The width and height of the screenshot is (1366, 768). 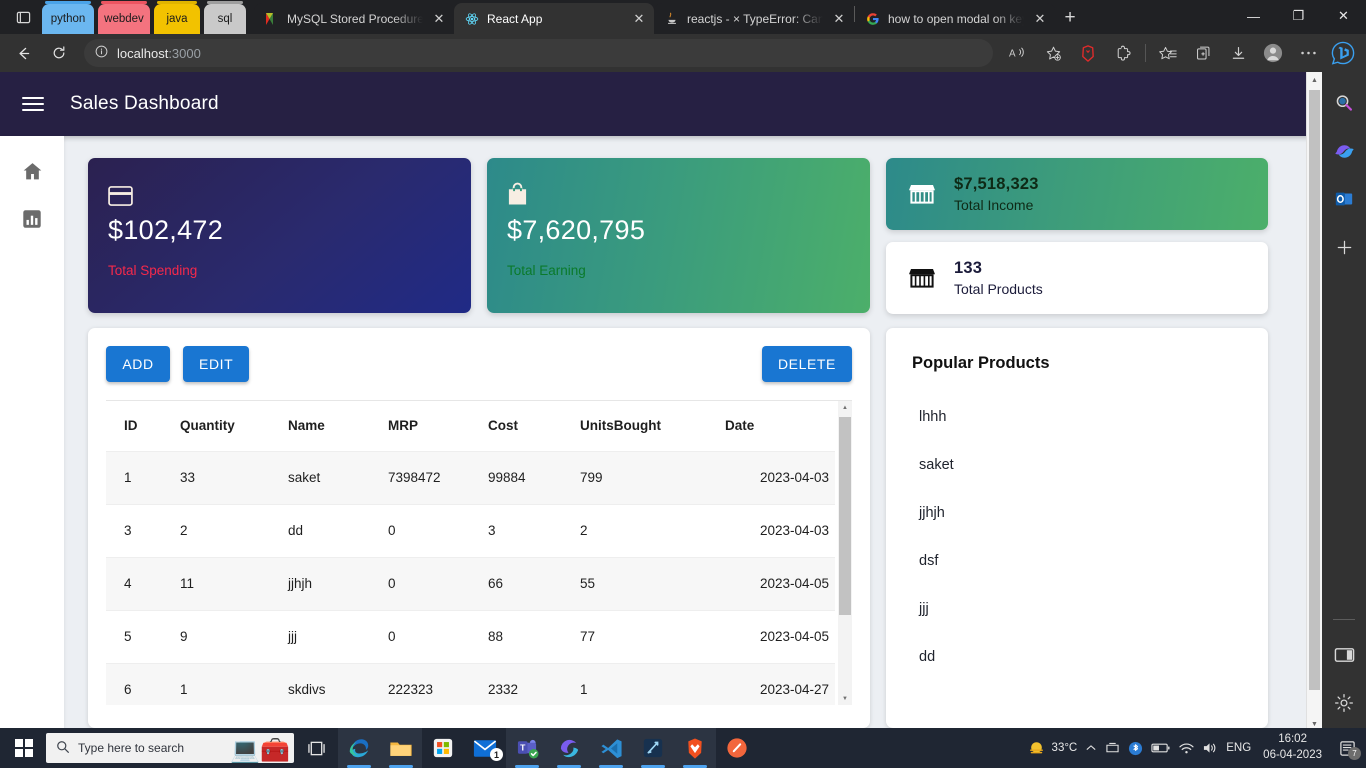 I want to click on taskbar-app-edge-dev, so click(x=569, y=748).